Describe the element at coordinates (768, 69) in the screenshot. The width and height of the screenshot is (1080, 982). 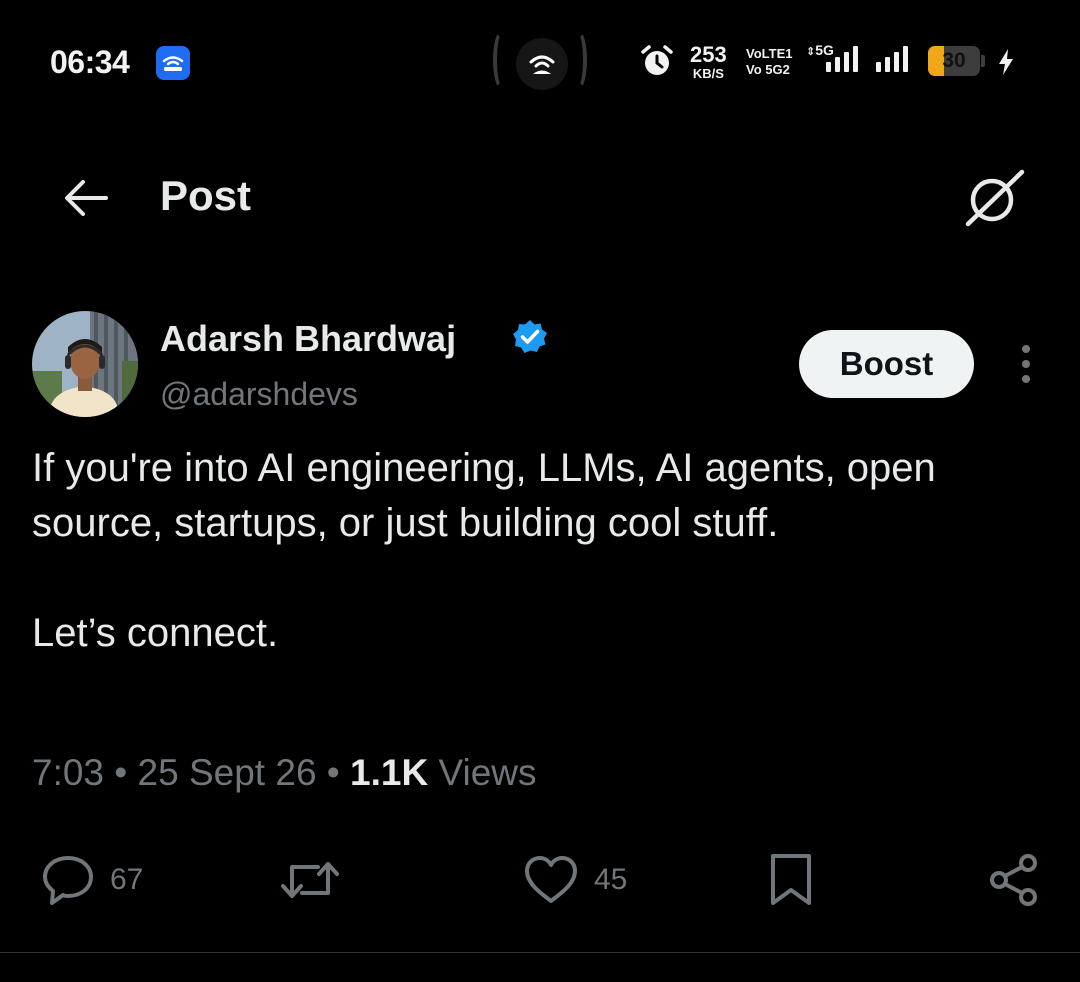
I see `volte-sim2: Vo 5G2` at that location.